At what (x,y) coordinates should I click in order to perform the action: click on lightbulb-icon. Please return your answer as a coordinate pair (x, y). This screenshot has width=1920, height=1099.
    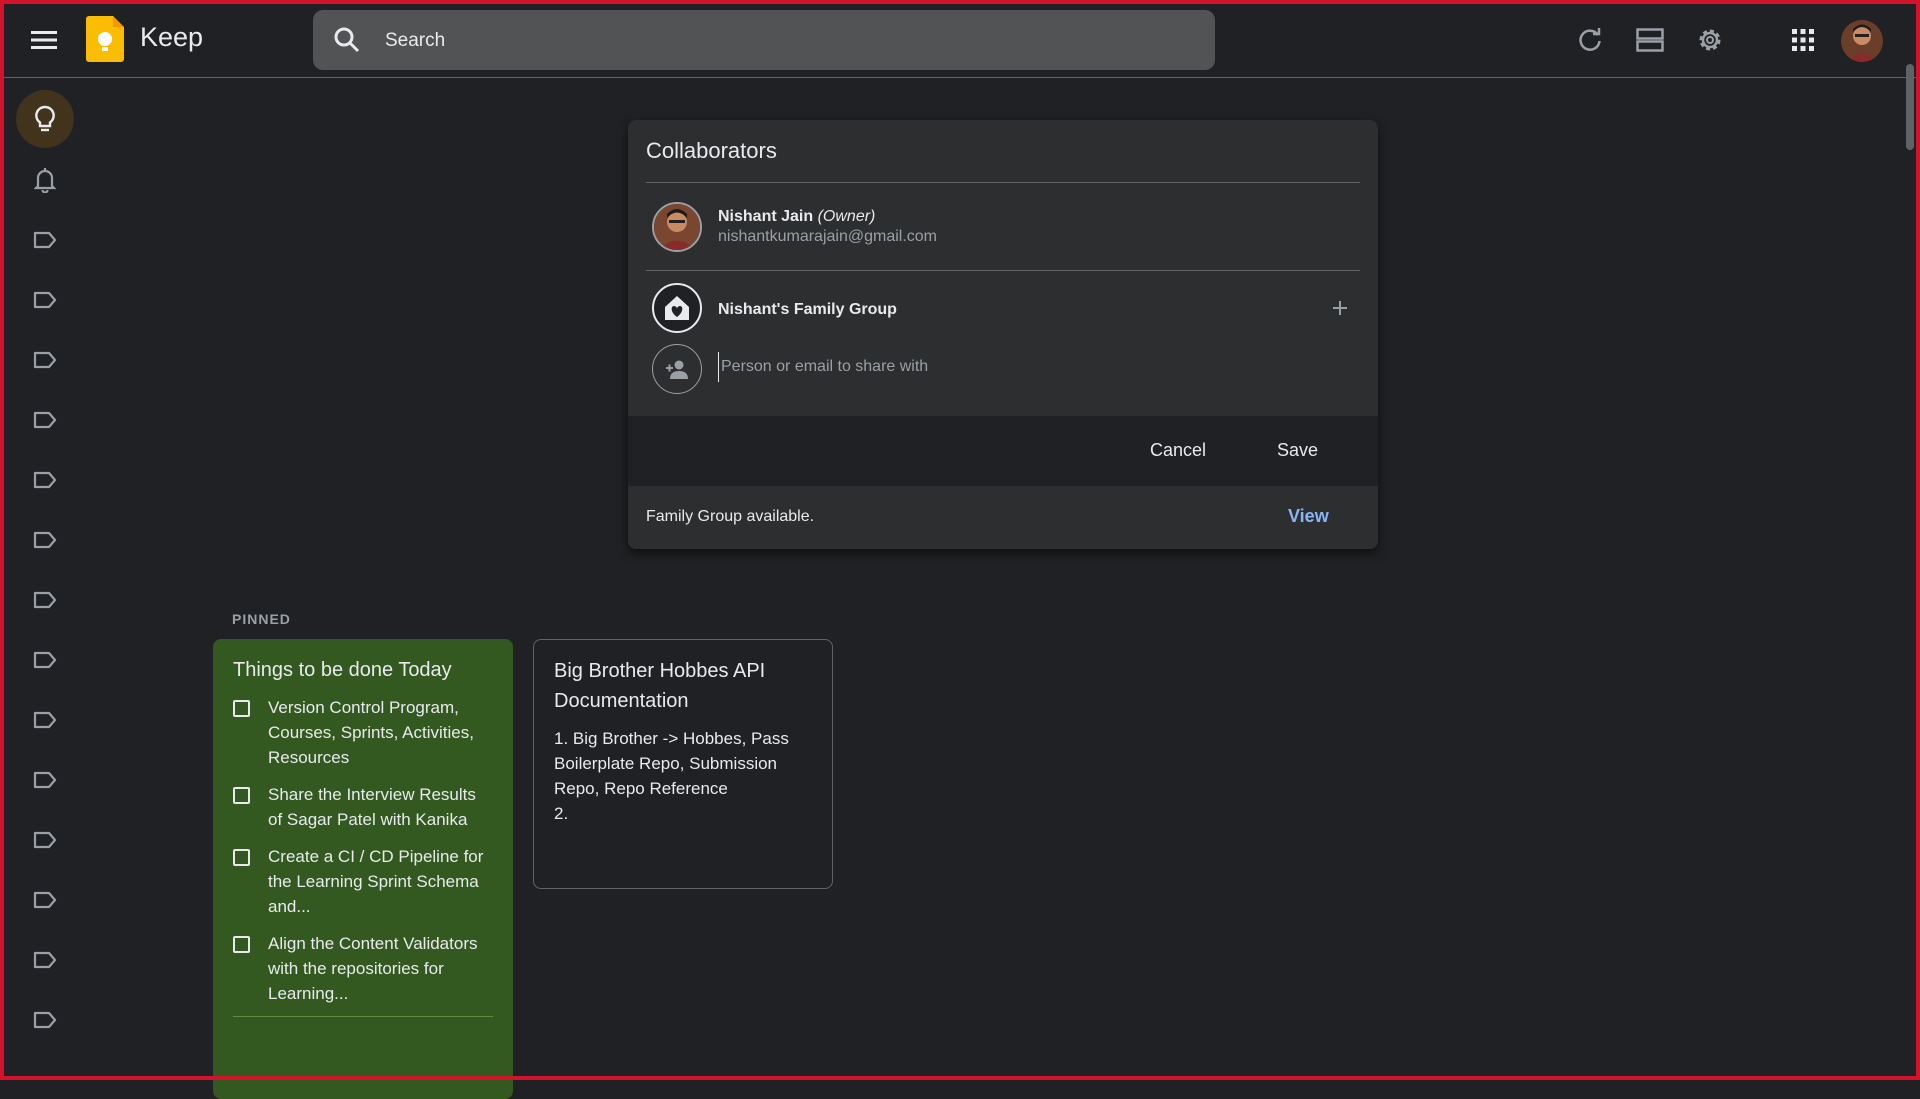
    Looking at the image, I should click on (45, 118).